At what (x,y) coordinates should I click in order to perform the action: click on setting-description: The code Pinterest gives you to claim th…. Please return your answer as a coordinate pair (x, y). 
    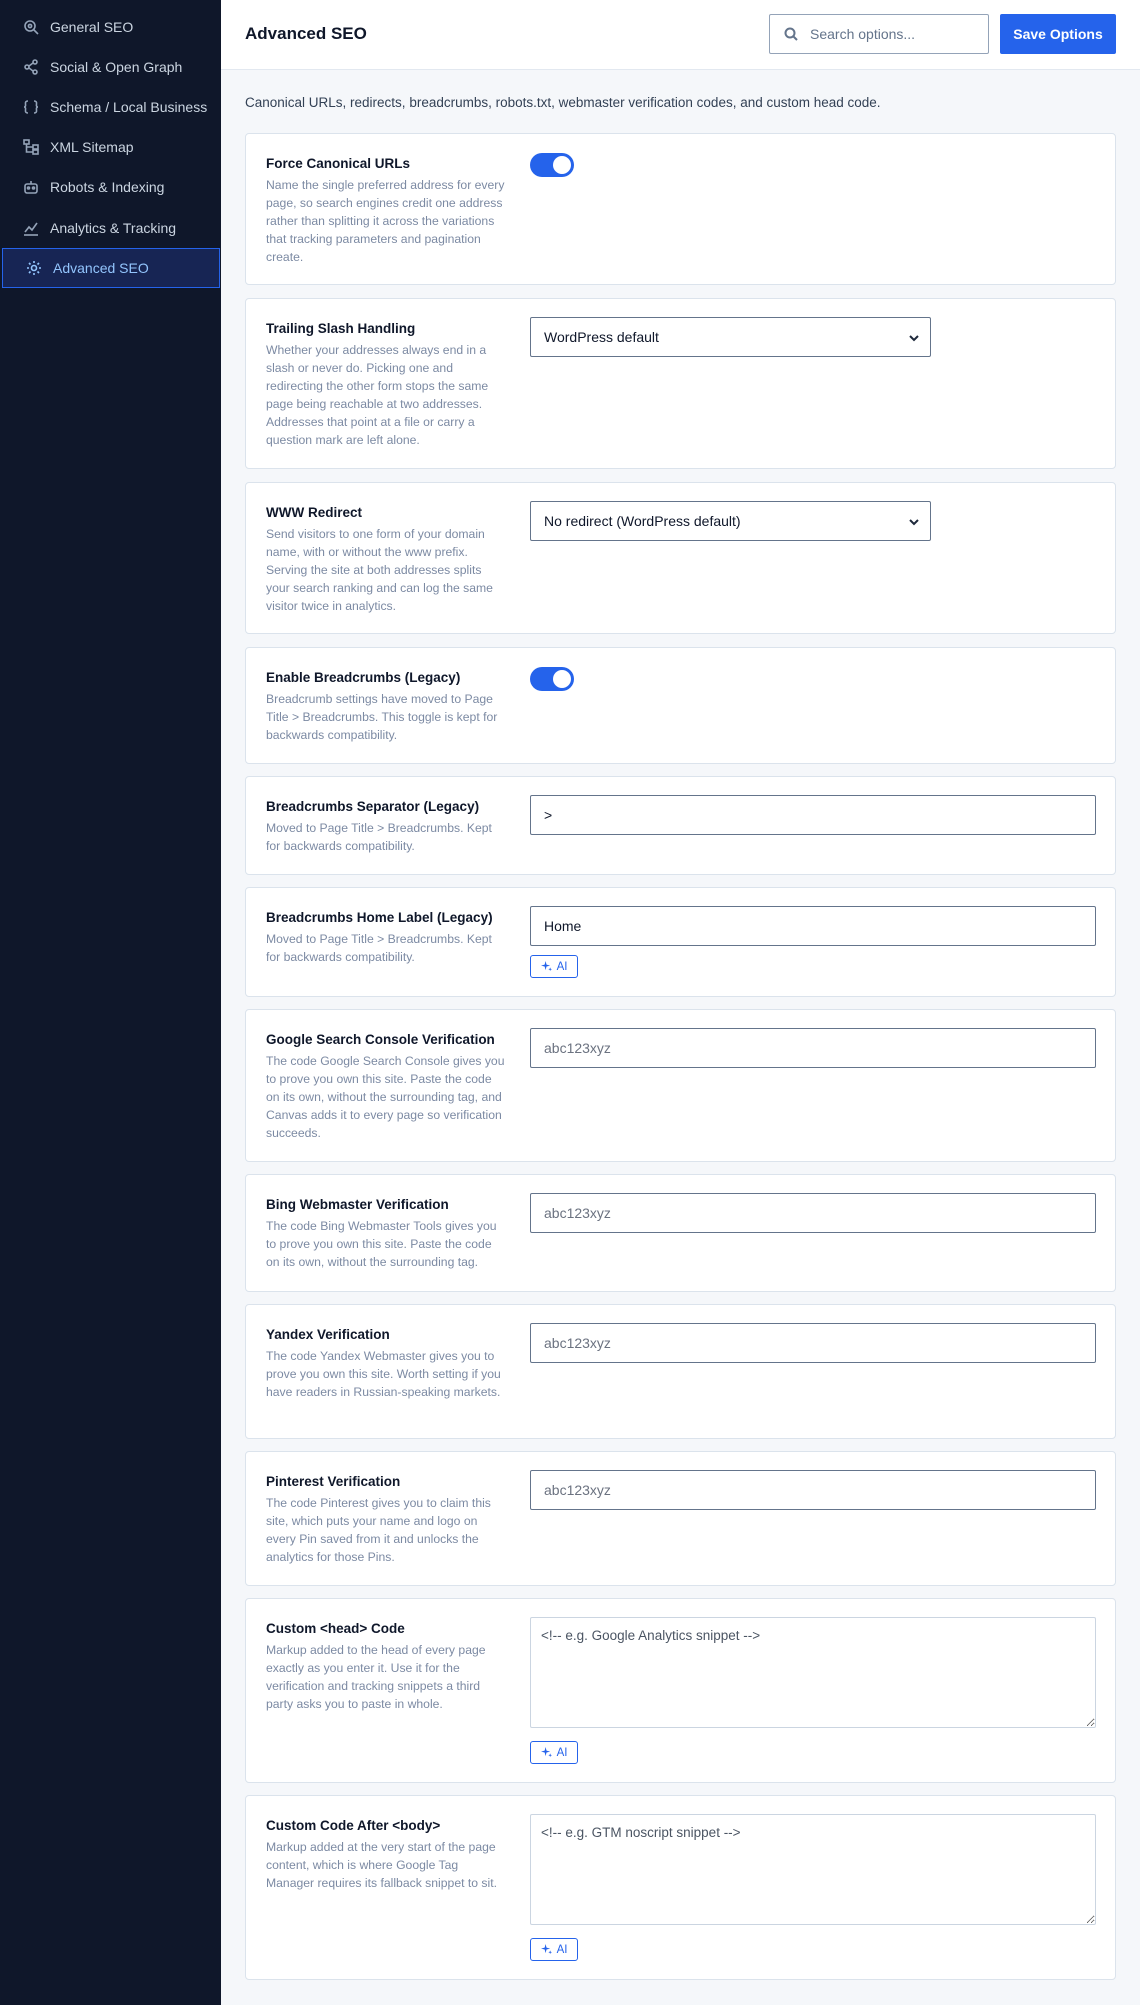
    Looking at the image, I should click on (378, 1530).